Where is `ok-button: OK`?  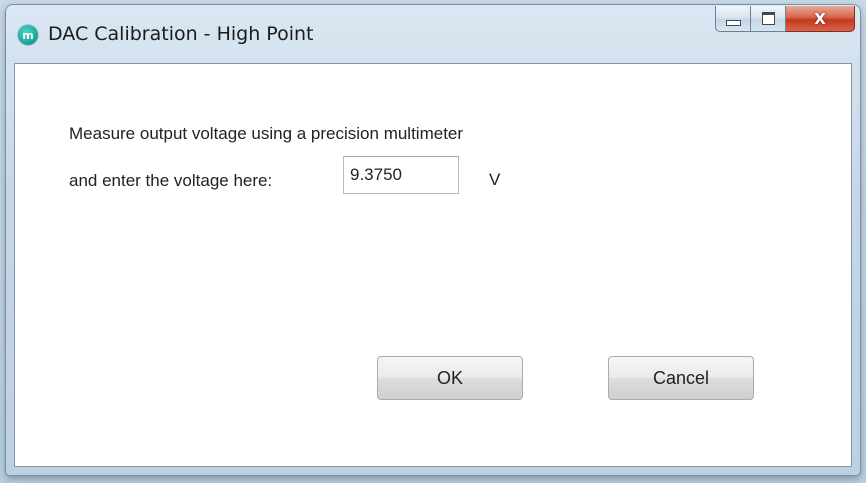
ok-button: OK is located at coordinates (450, 378).